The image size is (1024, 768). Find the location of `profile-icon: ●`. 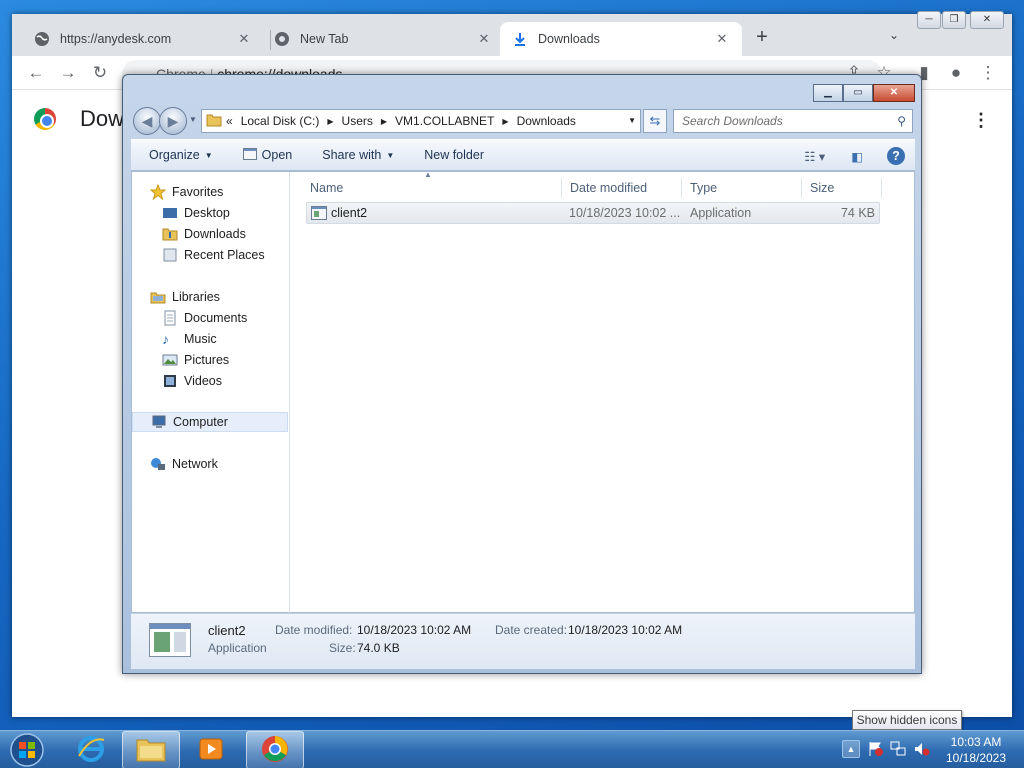

profile-icon: ● is located at coordinates (956, 73).